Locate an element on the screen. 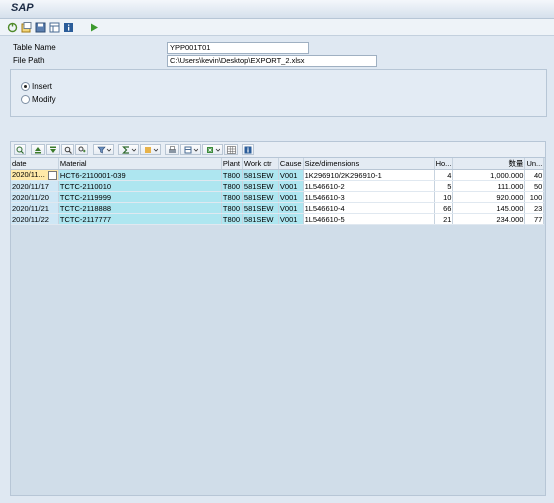 The width and height of the screenshot is (554, 503). calendar-icon is located at coordinates (52, 175).